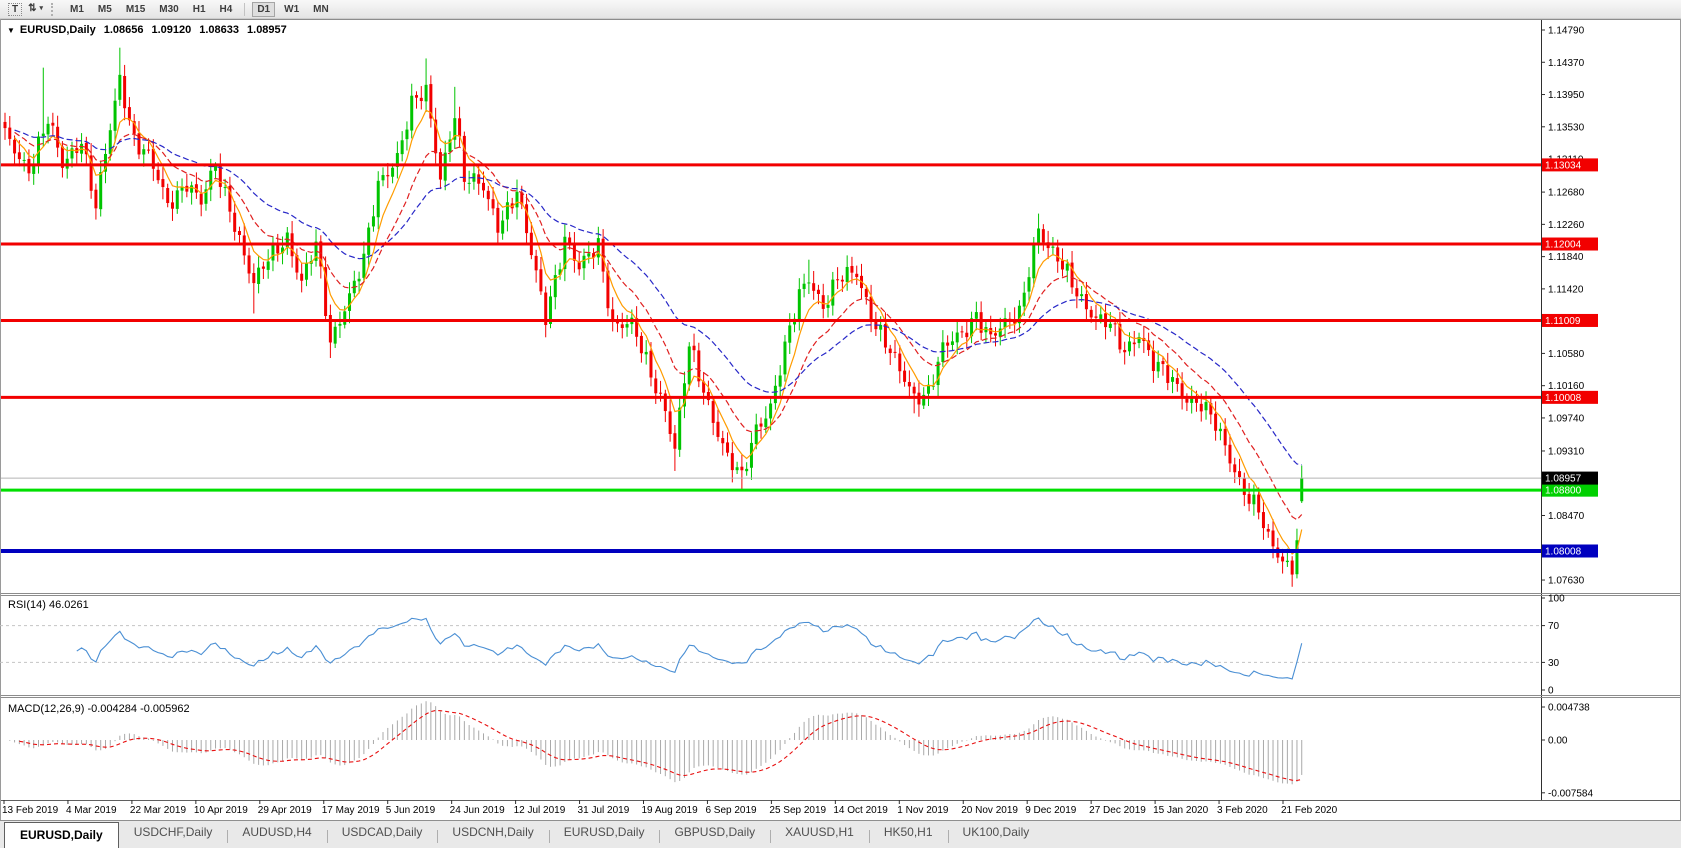  What do you see at coordinates (1563, 491) in the screenshot?
I see `svg-text: 1.08800` at bounding box center [1563, 491].